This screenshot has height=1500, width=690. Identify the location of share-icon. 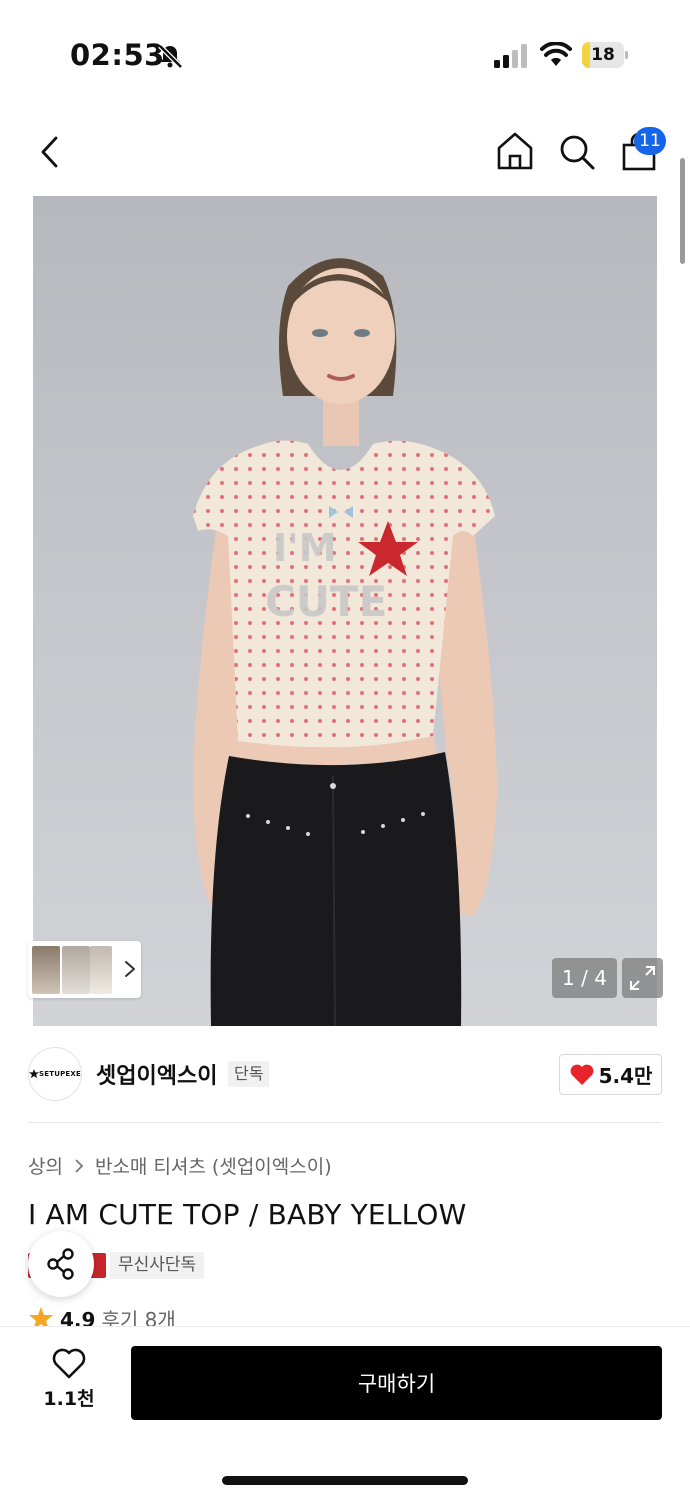
(60, 1264).